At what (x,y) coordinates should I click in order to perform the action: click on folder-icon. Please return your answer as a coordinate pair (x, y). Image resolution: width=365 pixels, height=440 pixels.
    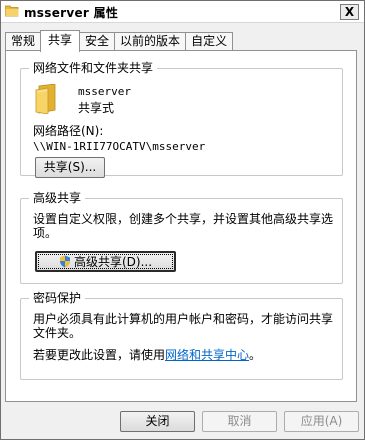
    Looking at the image, I should click on (45, 99).